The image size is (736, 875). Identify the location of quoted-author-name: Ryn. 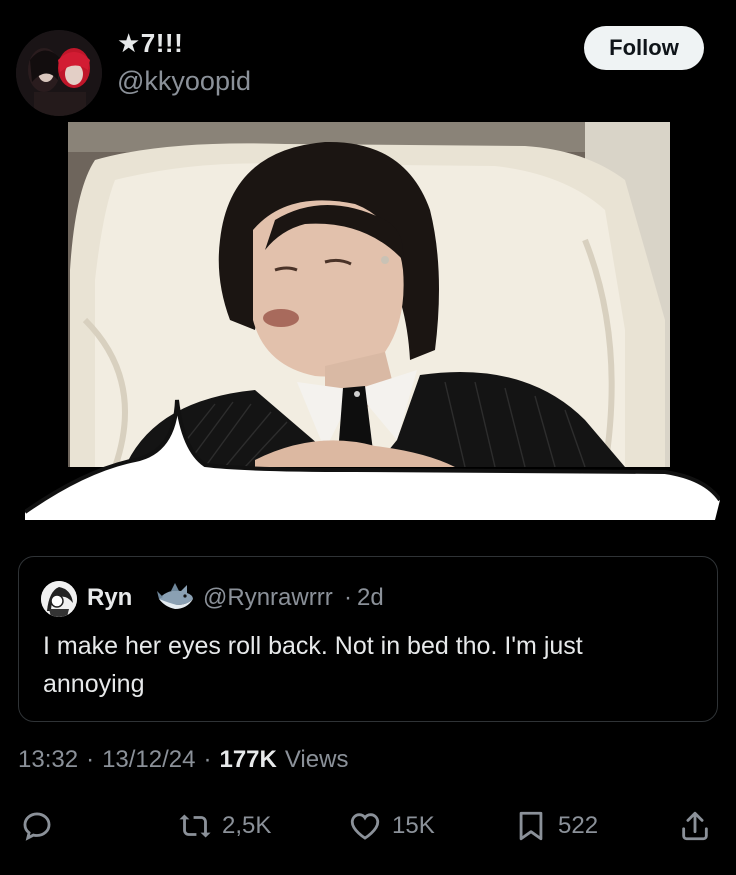
(109, 598).